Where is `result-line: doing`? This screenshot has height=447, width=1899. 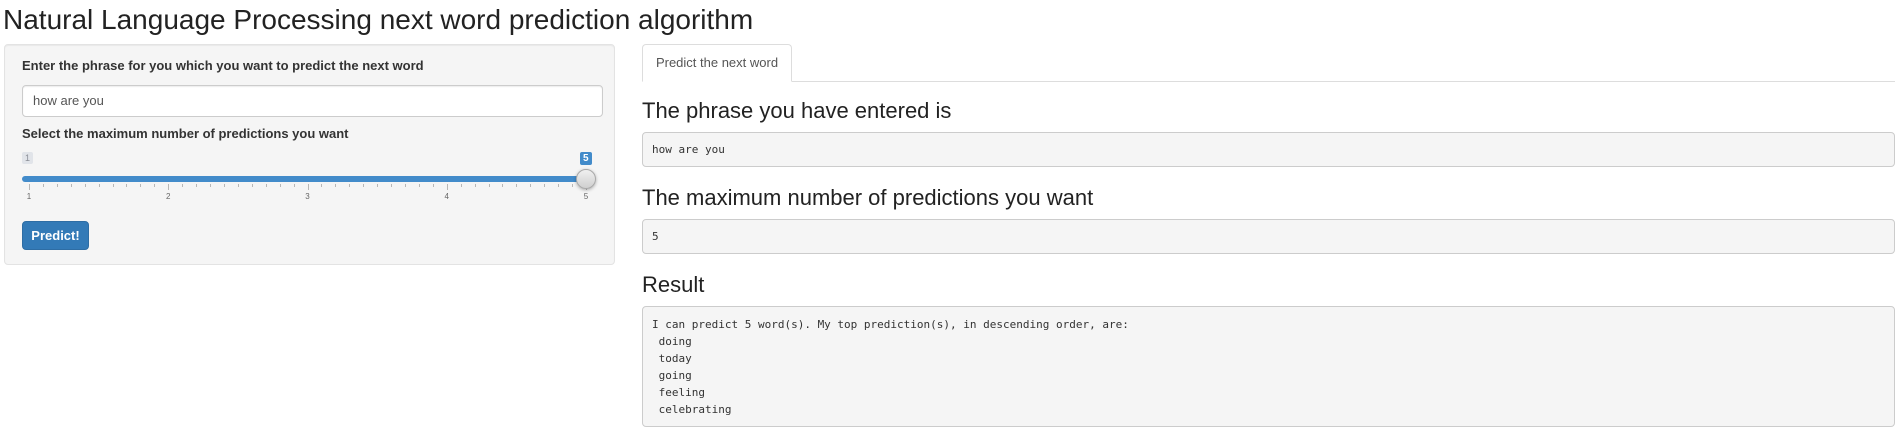
result-line: doing is located at coordinates (672, 341).